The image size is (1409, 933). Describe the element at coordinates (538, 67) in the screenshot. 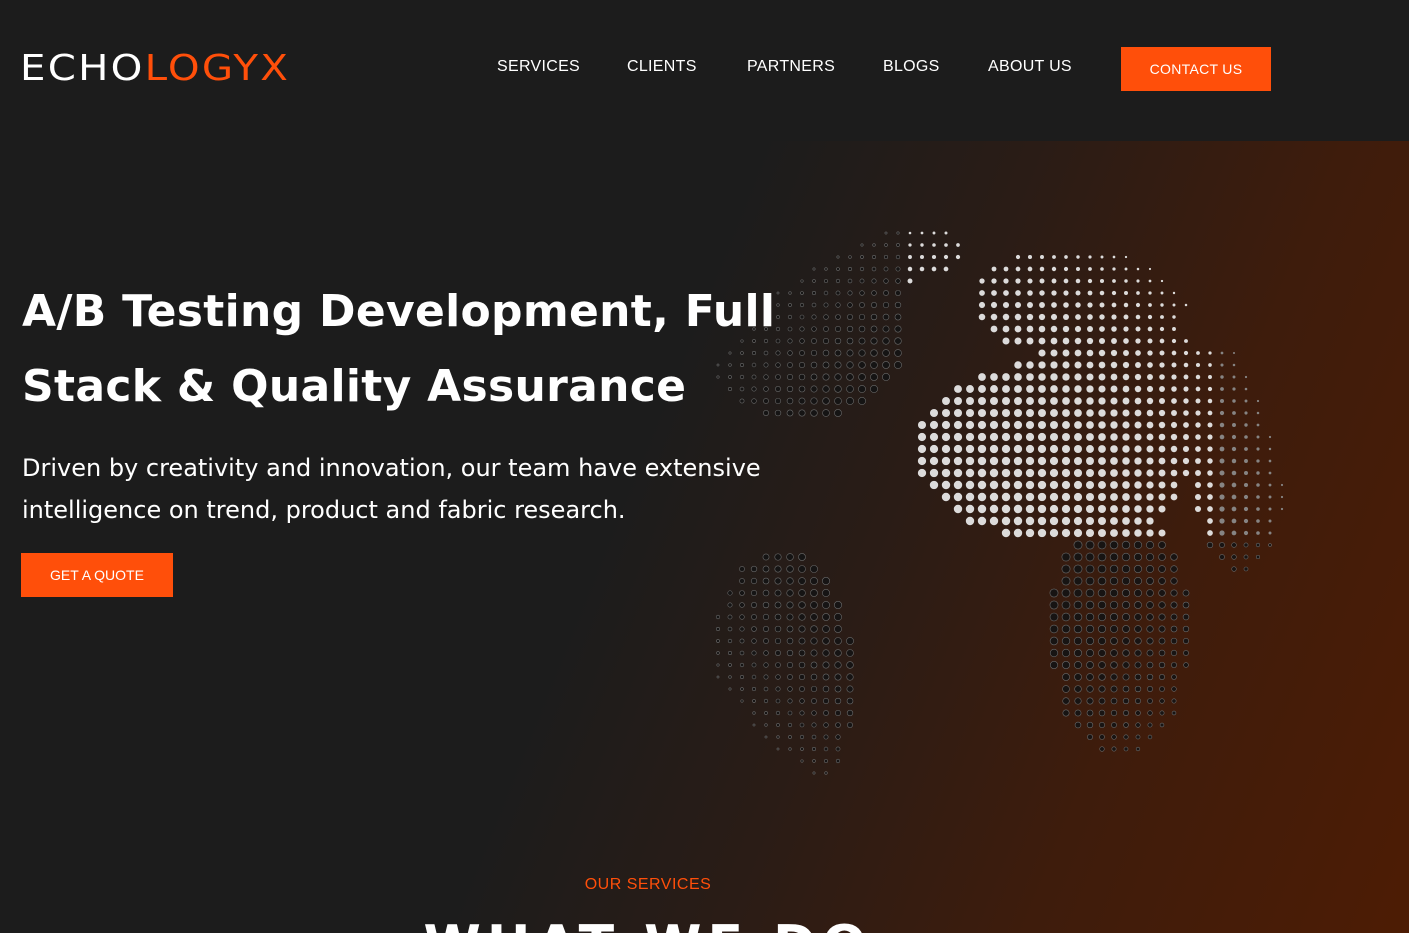

I see `nav-services: SERVICES` at that location.